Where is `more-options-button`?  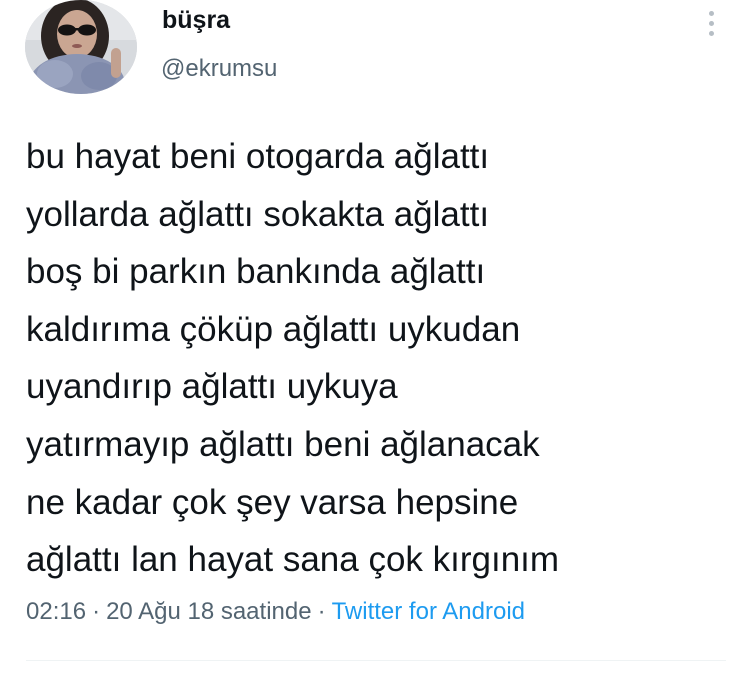 more-options-button is located at coordinates (711, 23).